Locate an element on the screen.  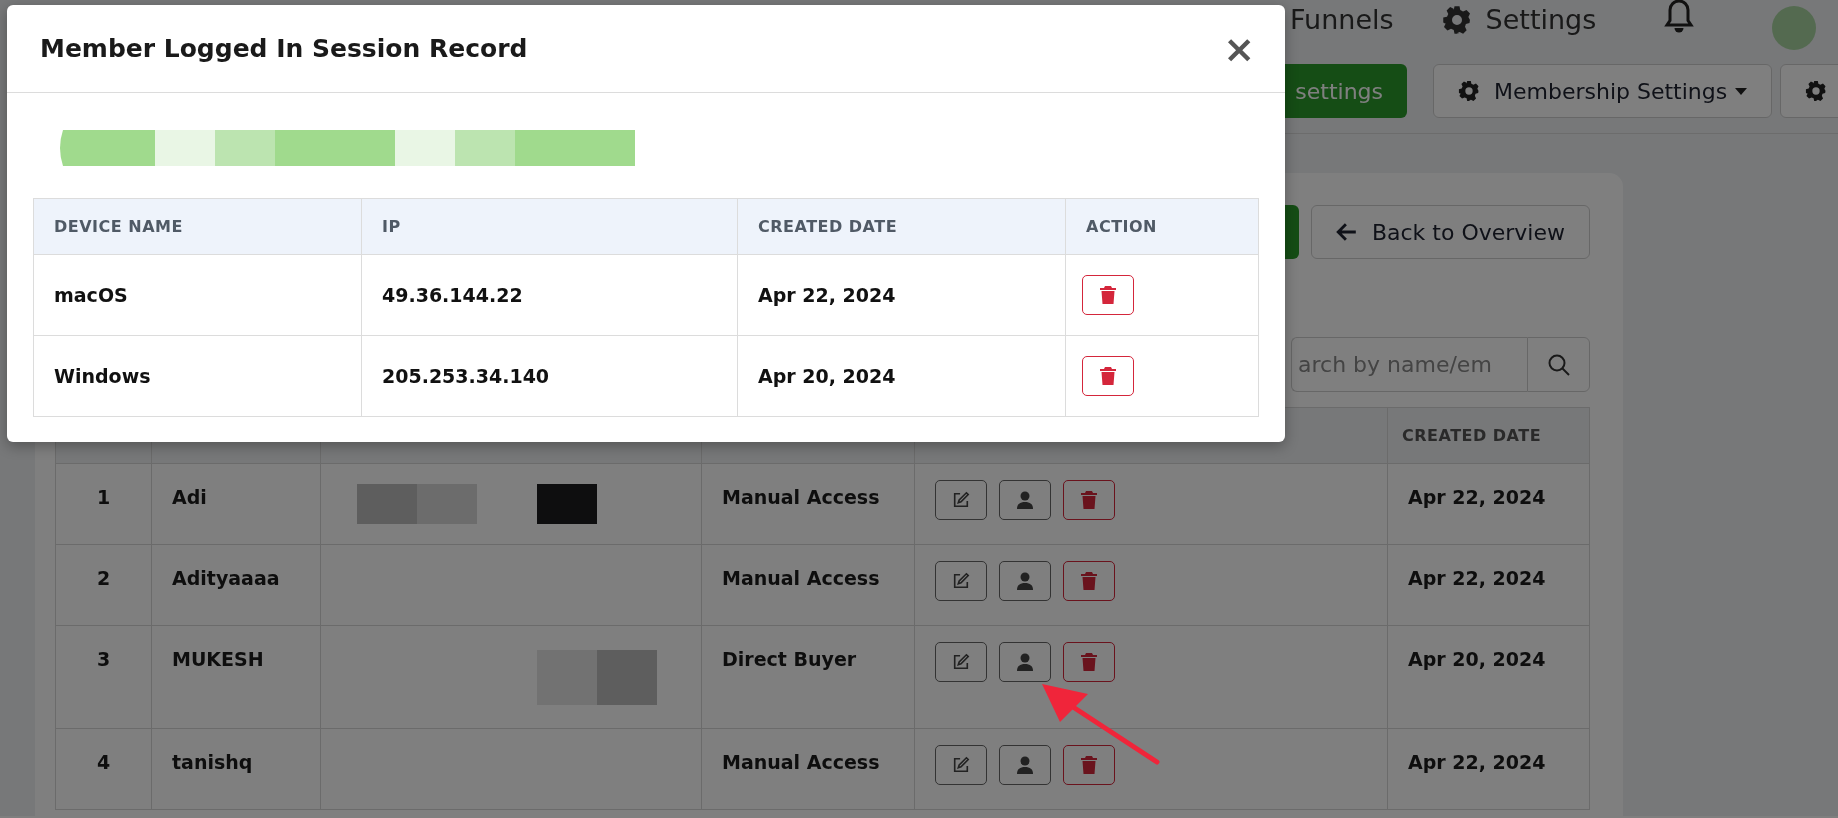
table-cell: MUKESH is located at coordinates (236, 677).